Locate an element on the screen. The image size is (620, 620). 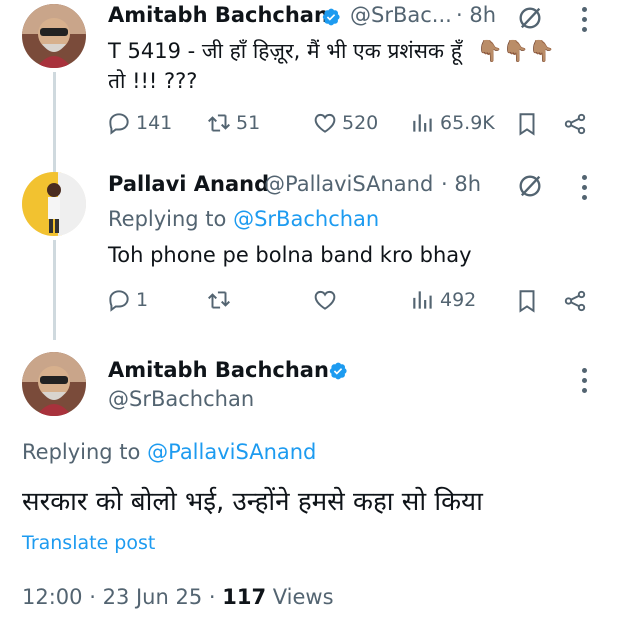
replying-to: Replying to @SrBachchan is located at coordinates (243, 219).